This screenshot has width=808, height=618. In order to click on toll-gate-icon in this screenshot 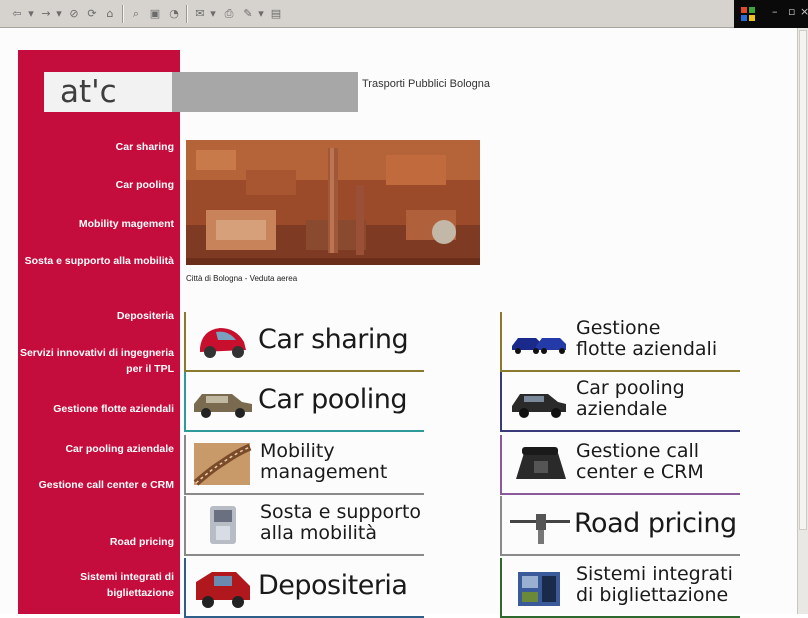, I will do `click(540, 529)`.